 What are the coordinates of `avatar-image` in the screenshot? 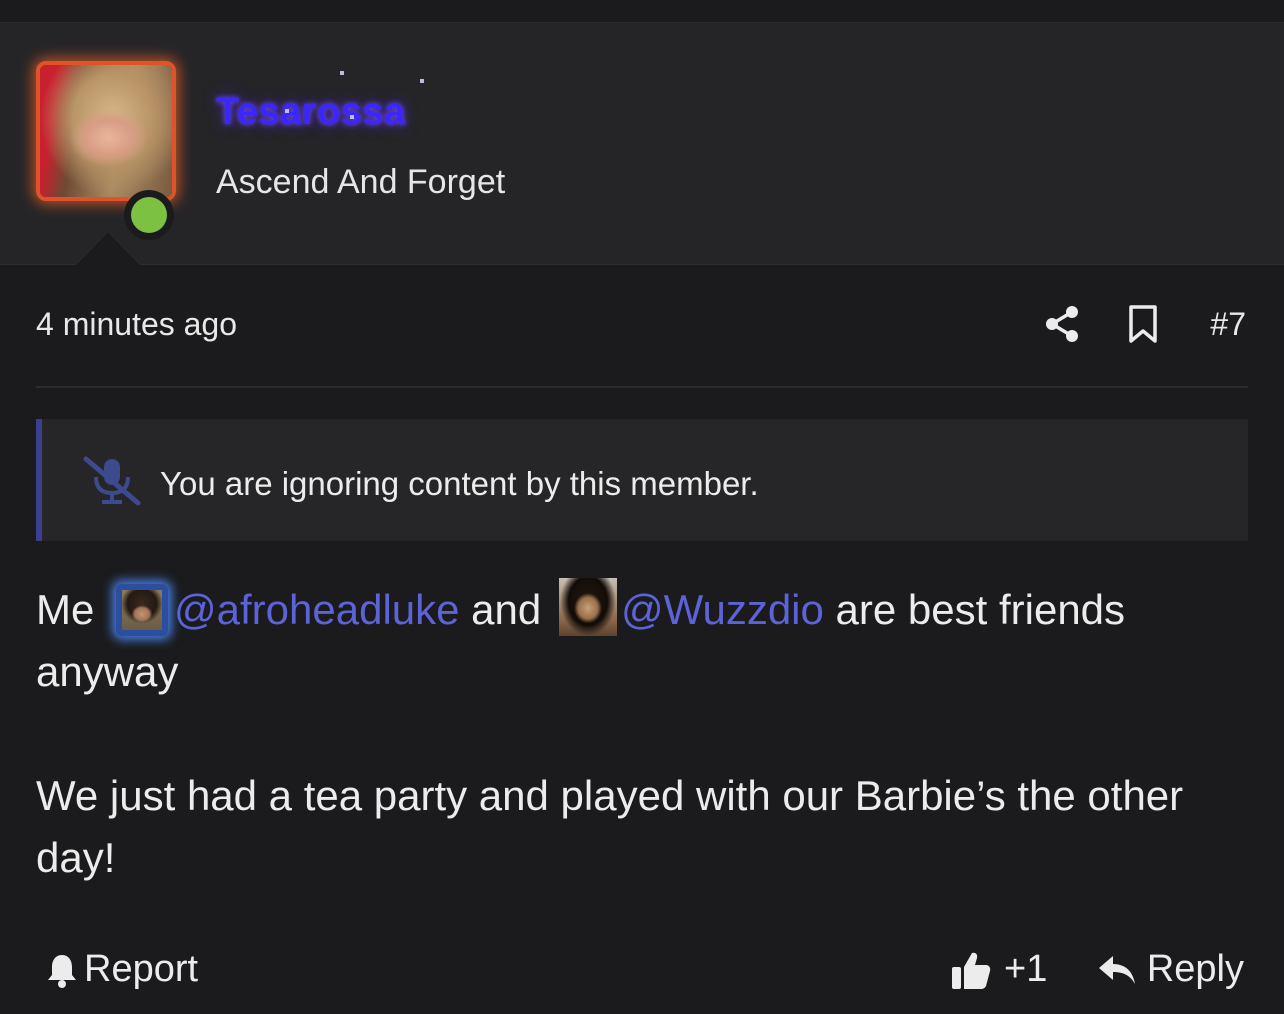 It's located at (106, 131).